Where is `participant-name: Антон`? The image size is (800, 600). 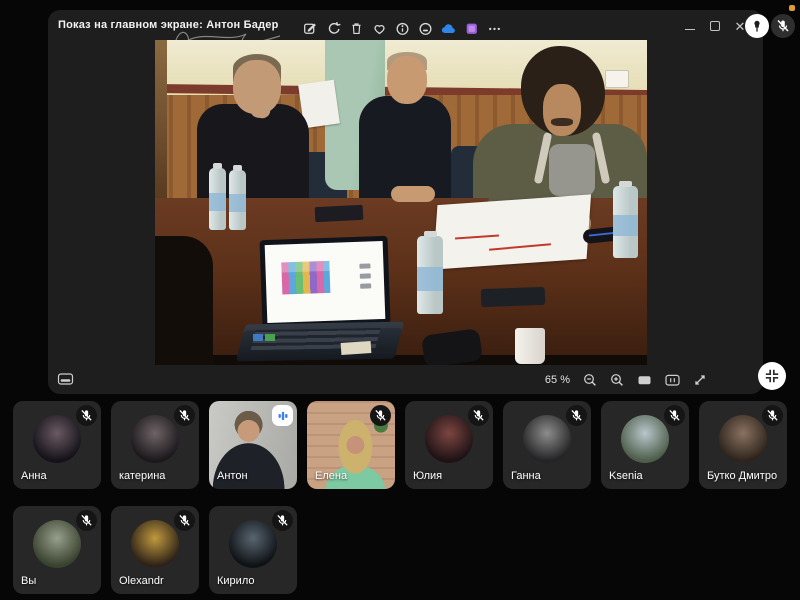 participant-name: Антон is located at coordinates (232, 476).